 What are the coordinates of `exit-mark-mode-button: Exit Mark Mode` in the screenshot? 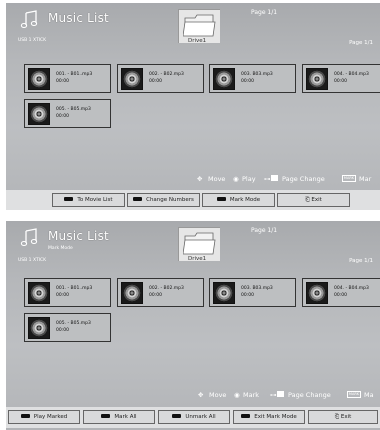 It's located at (269, 417).